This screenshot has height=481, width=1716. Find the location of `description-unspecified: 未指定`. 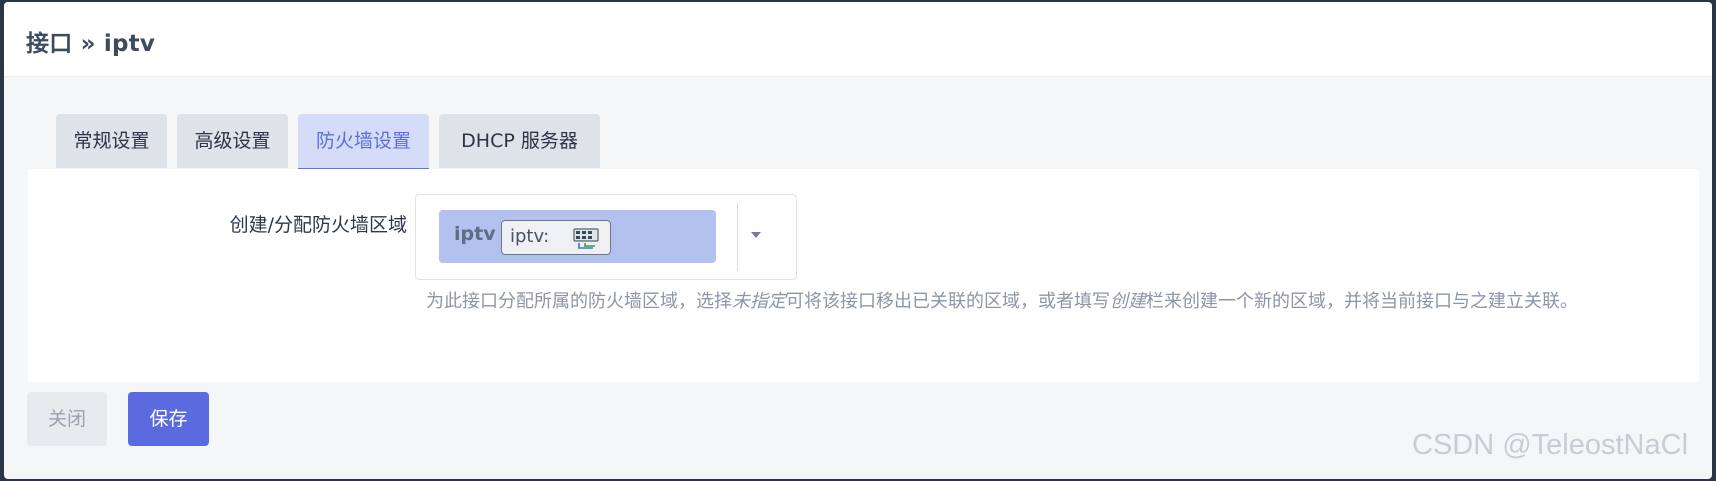

description-unspecified: 未指定 is located at coordinates (759, 301).